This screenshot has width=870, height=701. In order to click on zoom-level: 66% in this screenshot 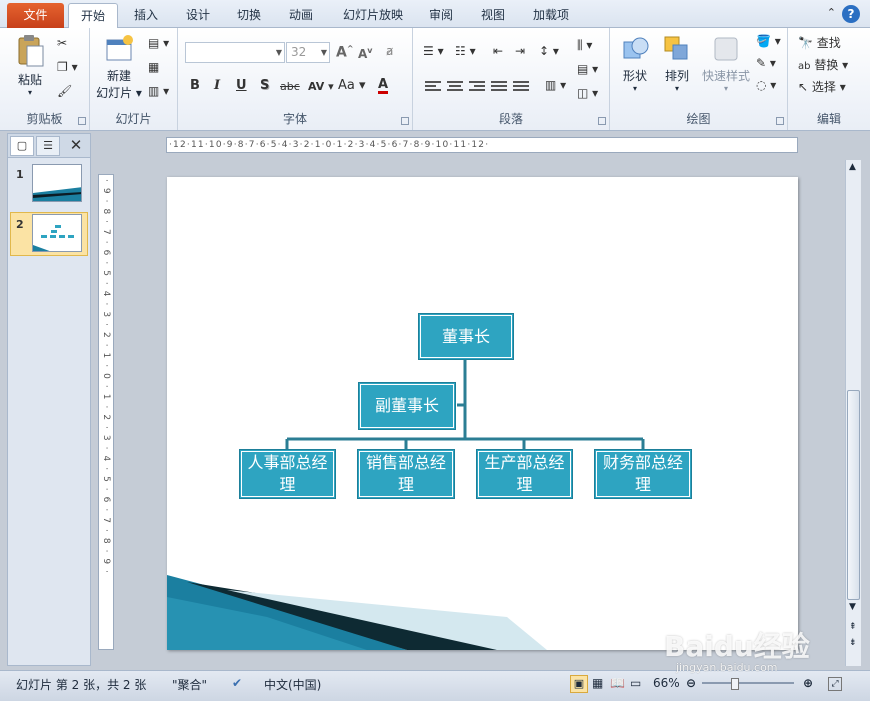, I will do `click(666, 683)`.